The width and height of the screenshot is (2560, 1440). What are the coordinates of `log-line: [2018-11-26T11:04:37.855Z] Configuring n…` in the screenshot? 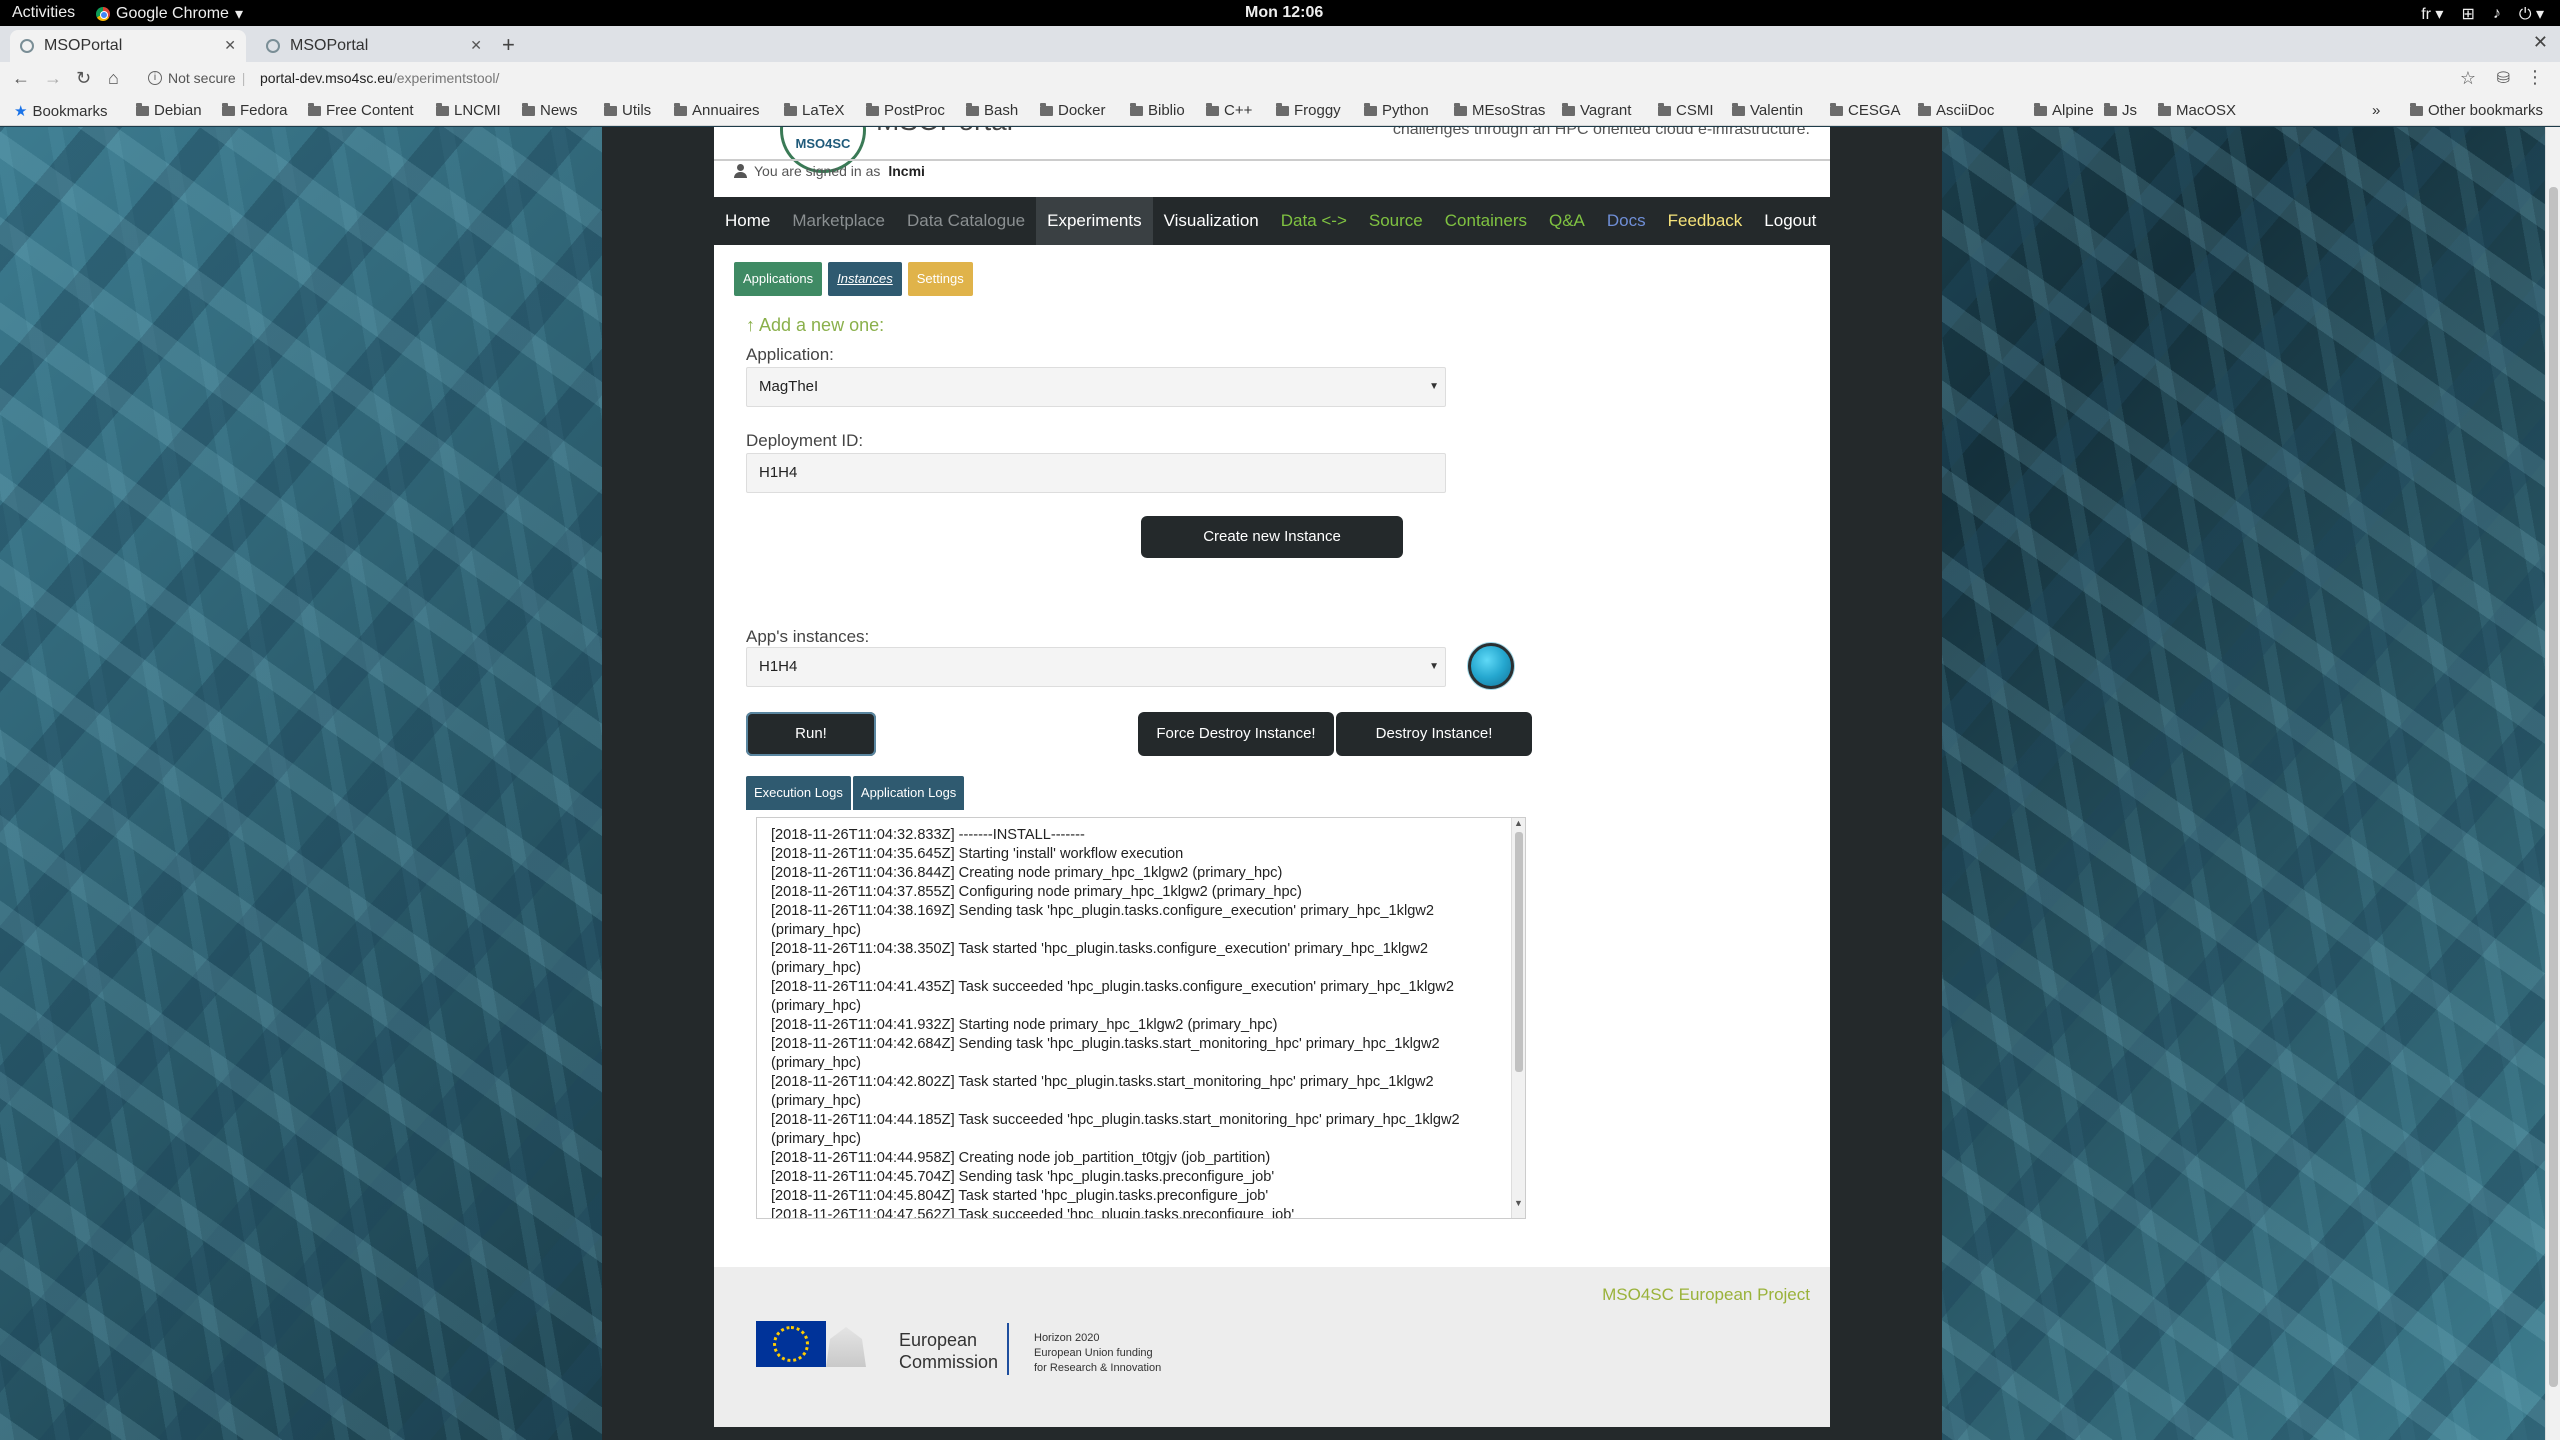 It's located at (1036, 892).